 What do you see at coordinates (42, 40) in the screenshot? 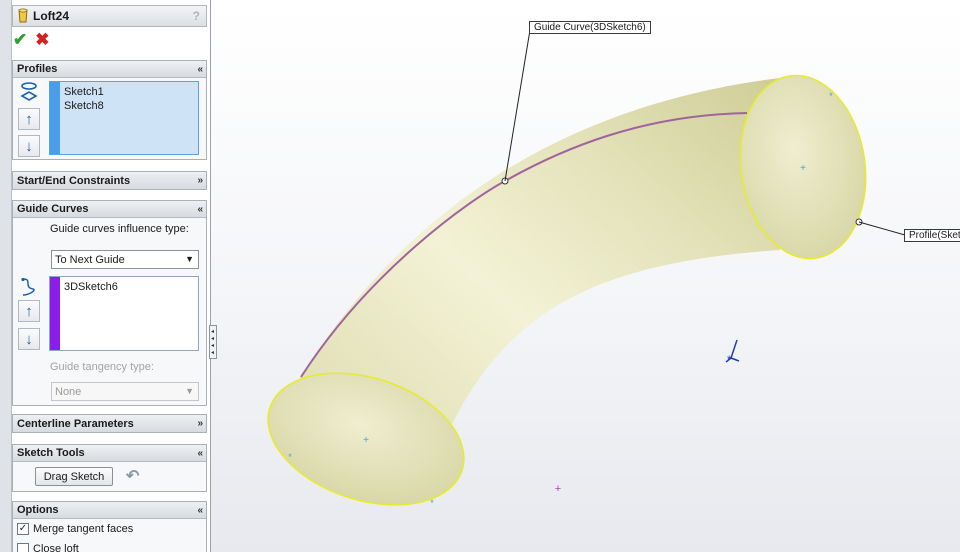
I see `cancel-x-icon: ✖` at bounding box center [42, 40].